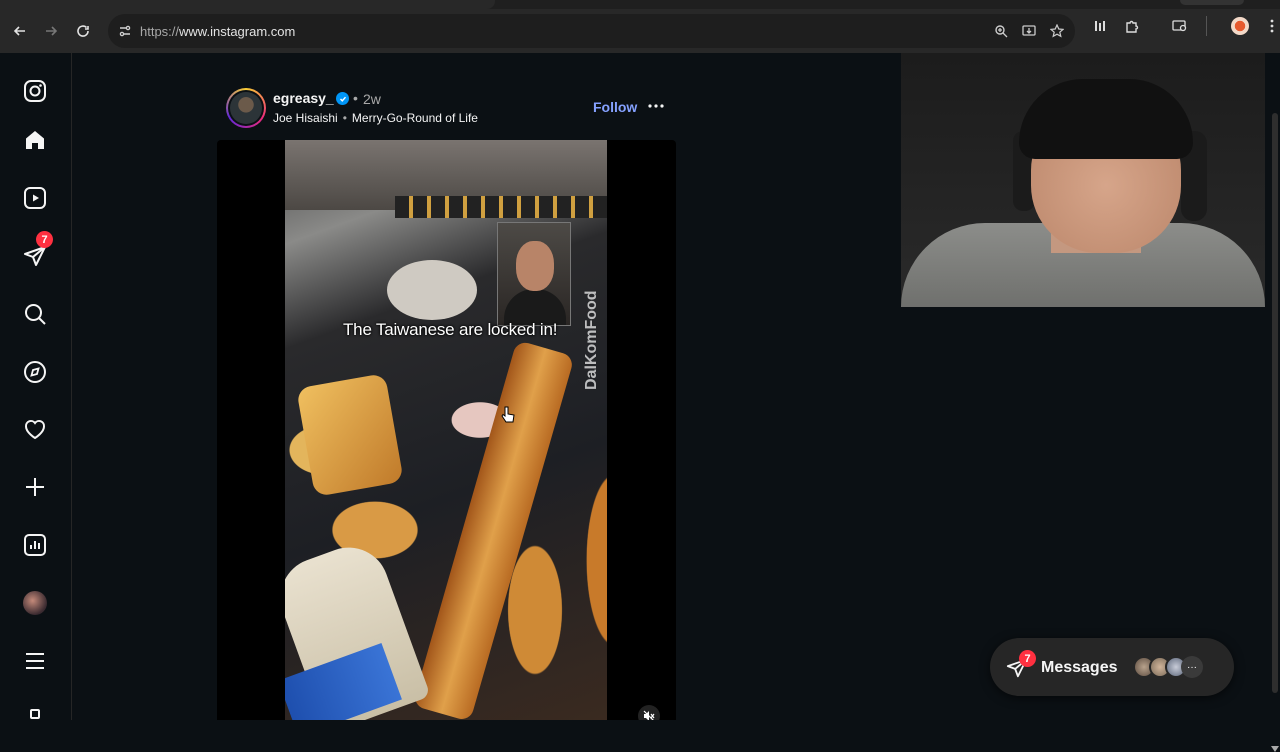 Image resolution: width=1280 pixels, height=752 pixels. What do you see at coordinates (125, 31) in the screenshot?
I see `site-settings-icon` at bounding box center [125, 31].